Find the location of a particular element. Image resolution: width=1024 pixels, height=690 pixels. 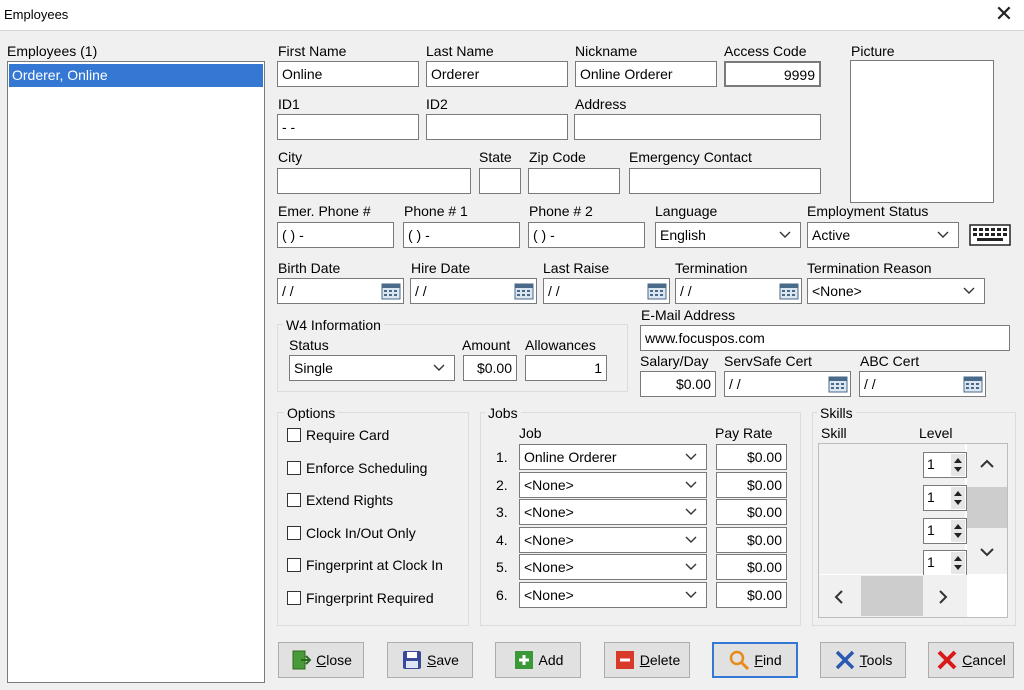

title-bar: Employees ✕ is located at coordinates (512, 15).